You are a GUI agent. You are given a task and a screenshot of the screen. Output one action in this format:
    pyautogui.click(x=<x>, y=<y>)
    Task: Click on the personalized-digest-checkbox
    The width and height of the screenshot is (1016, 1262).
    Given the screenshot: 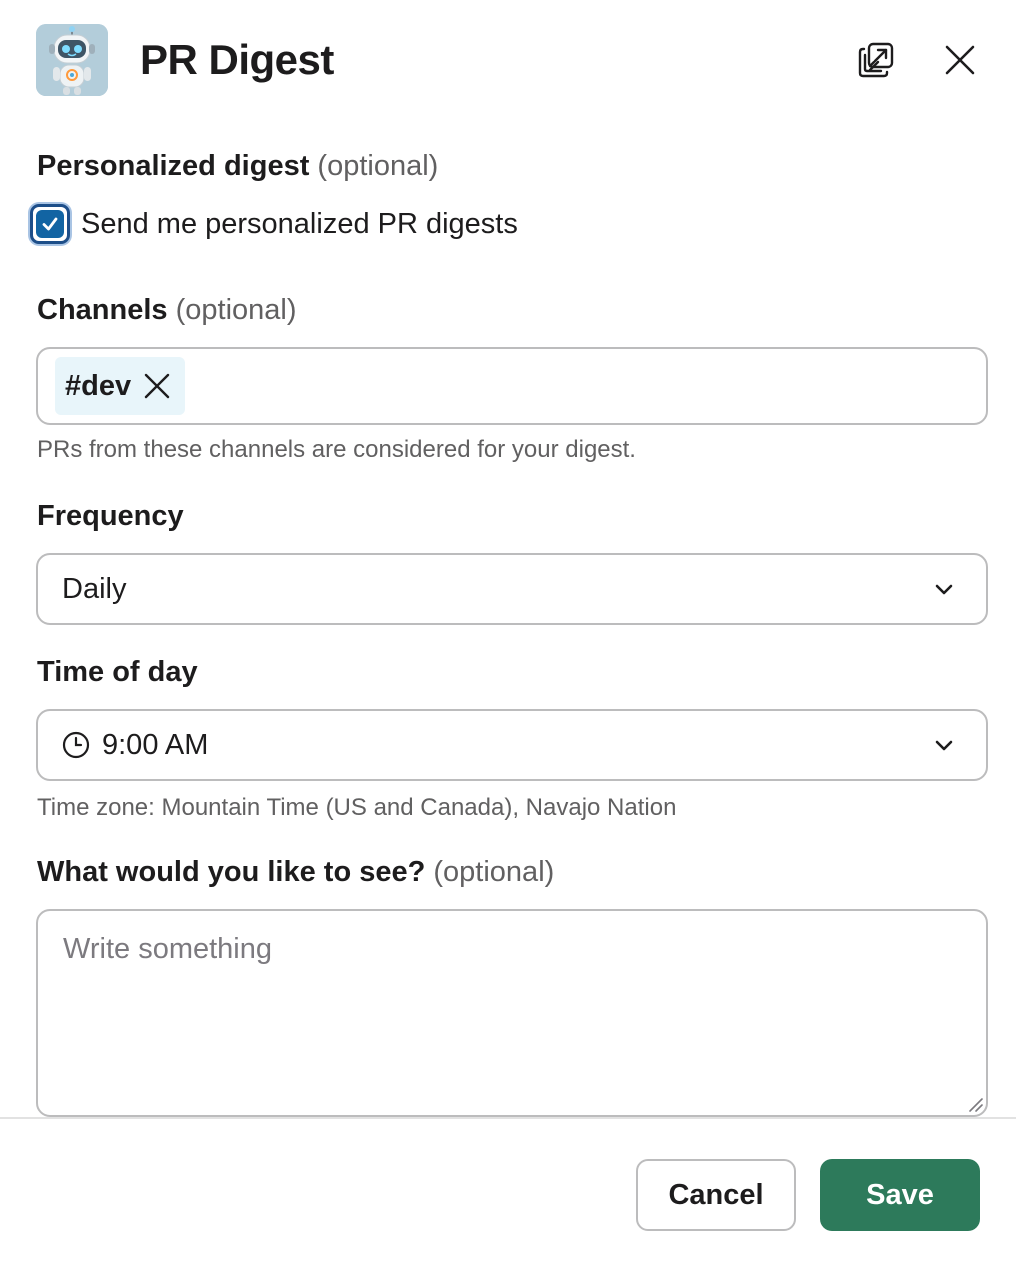 What is the action you would take?
    pyautogui.click(x=50, y=224)
    